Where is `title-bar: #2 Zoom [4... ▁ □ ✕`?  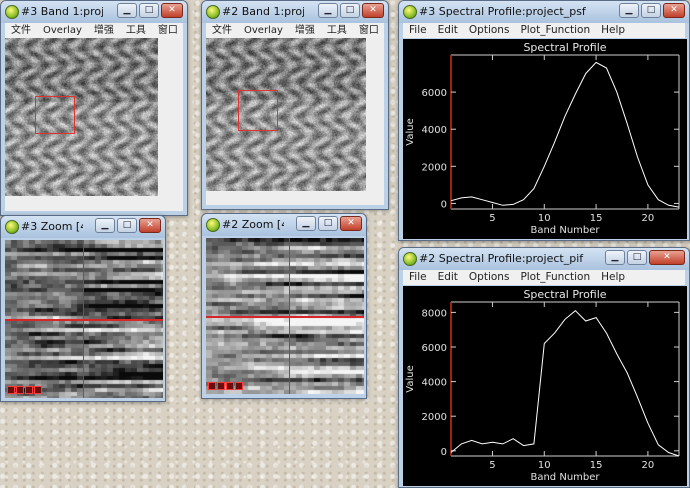
title-bar: #2 Zoom [4... ▁ □ ✕ is located at coordinates (284, 225).